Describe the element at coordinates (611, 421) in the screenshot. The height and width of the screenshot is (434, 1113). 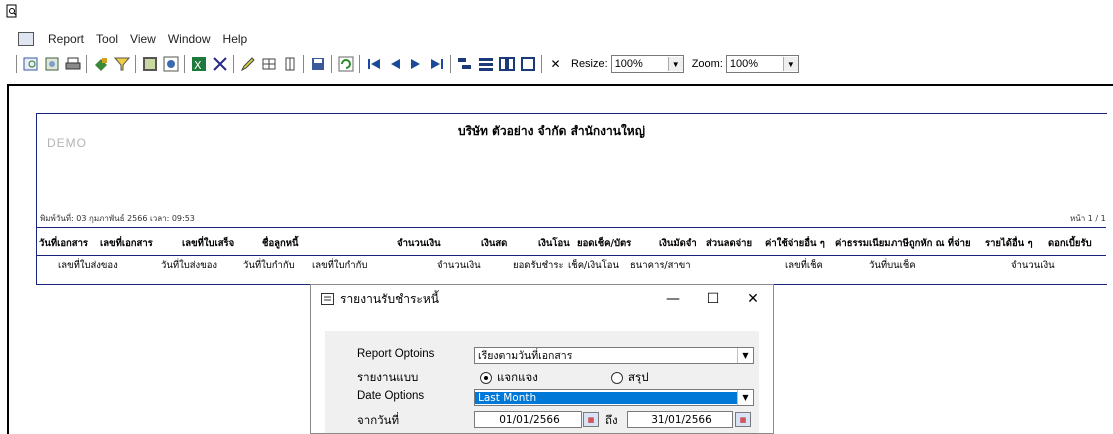
I see `to-date-label: ถึง` at that location.